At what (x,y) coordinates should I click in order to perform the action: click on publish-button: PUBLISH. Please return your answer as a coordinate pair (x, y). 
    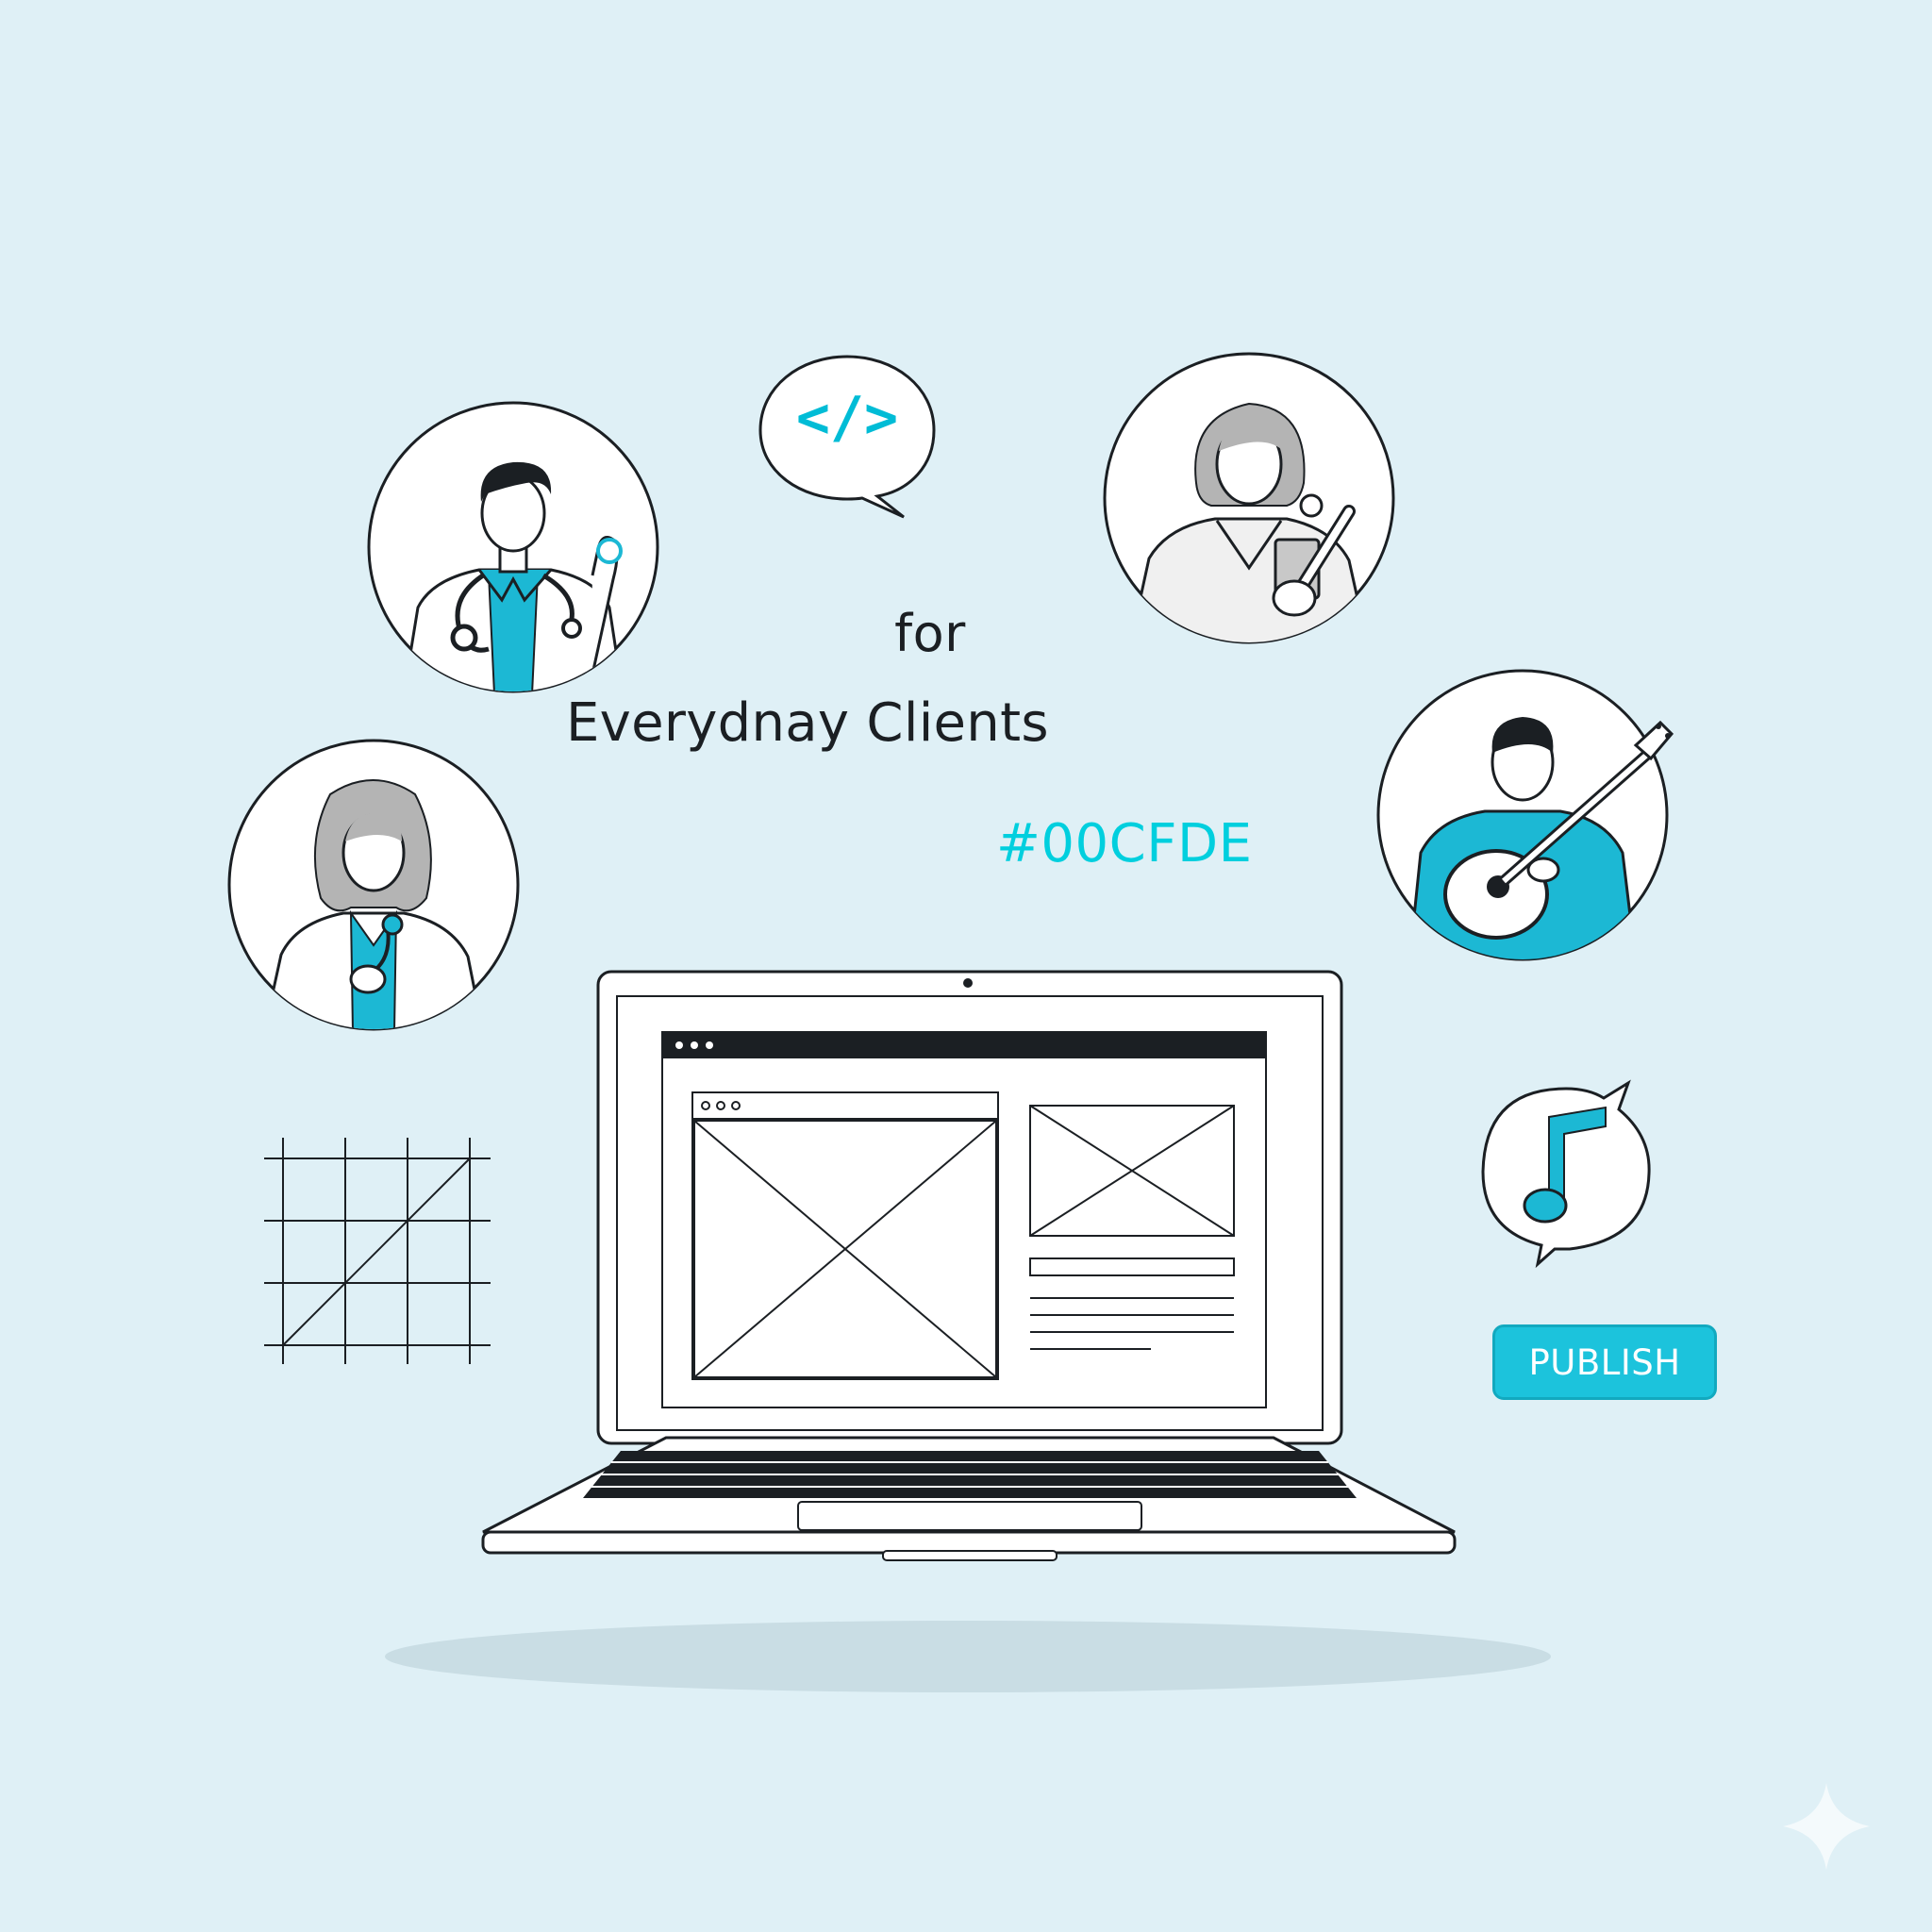
    Looking at the image, I should click on (1604, 1362).